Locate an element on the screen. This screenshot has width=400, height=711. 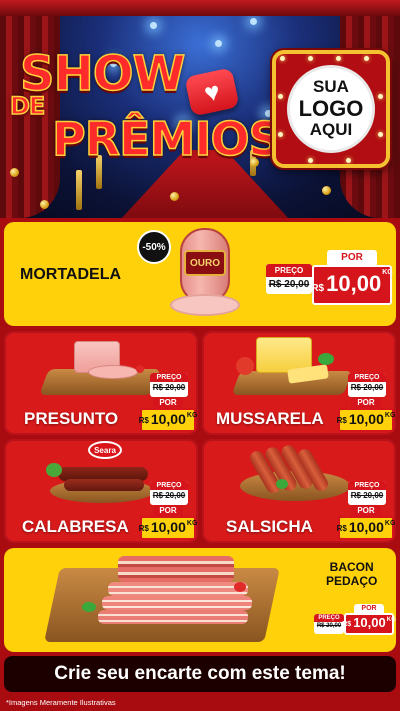
product-name-line2: PEDAÇO is located at coordinates (352, 581).